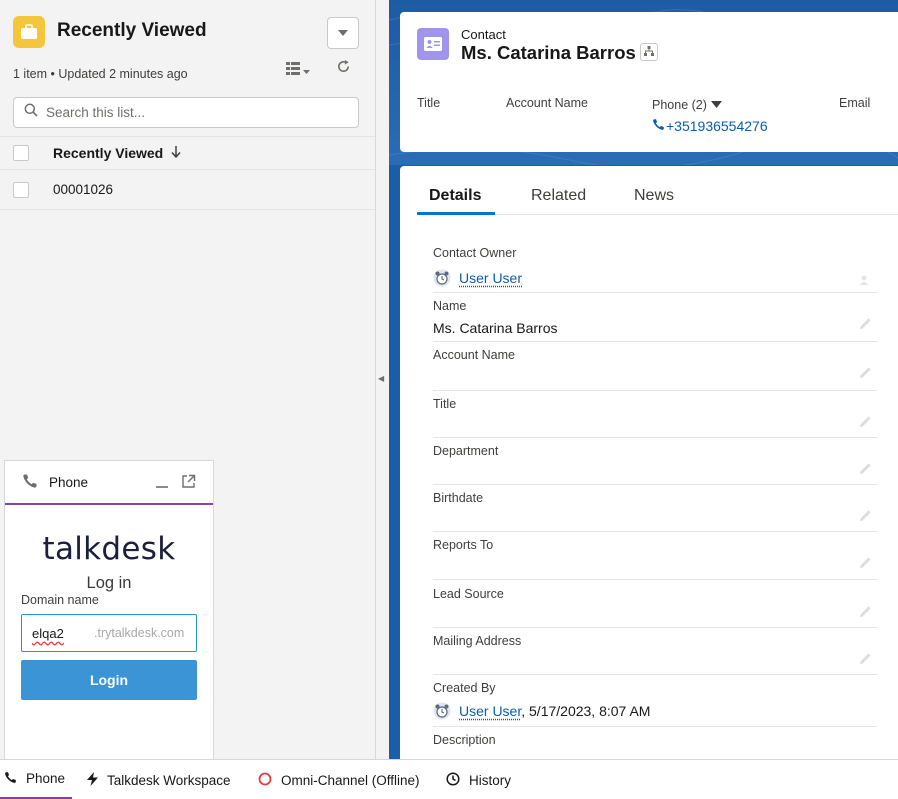 Image resolution: width=898 pixels, height=799 pixels. I want to click on owner-link: User User, so click(490, 278).